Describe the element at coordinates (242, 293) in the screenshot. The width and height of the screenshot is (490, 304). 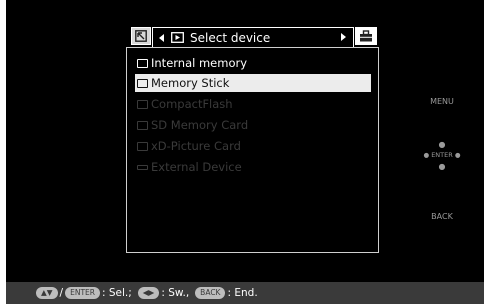
I see `help-end-text: : End.` at that location.